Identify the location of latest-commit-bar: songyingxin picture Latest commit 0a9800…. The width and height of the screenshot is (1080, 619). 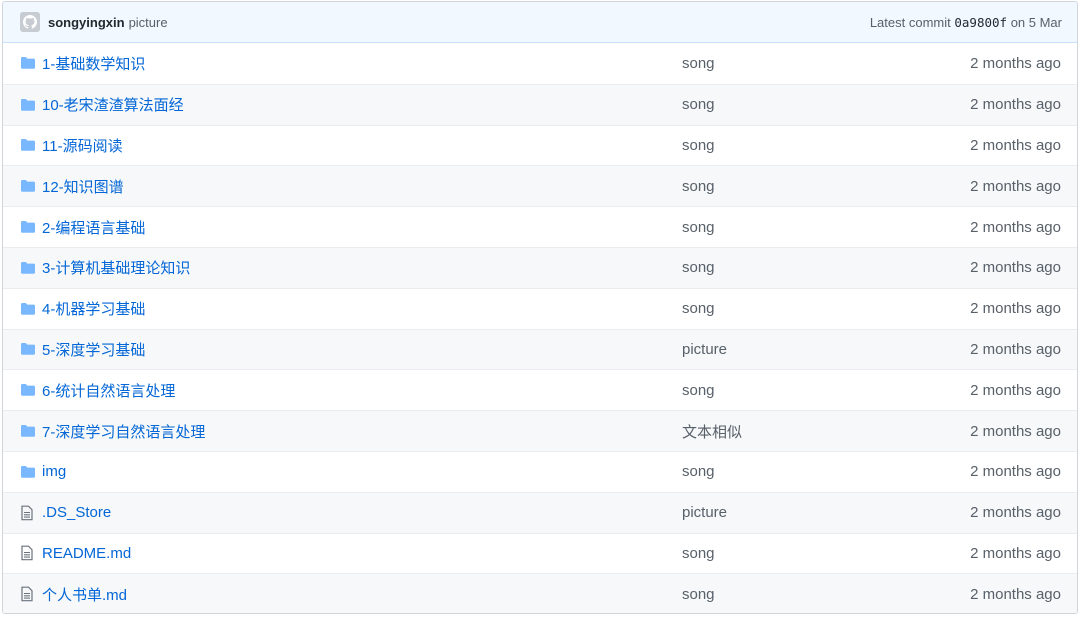
(540, 22).